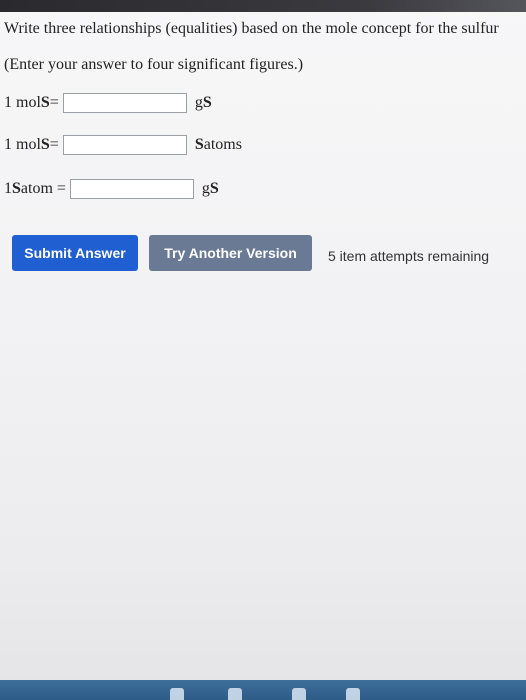 This screenshot has height=700, width=526. What do you see at coordinates (124, 103) in the screenshot?
I see `answer-input-grams-per-mol` at bounding box center [124, 103].